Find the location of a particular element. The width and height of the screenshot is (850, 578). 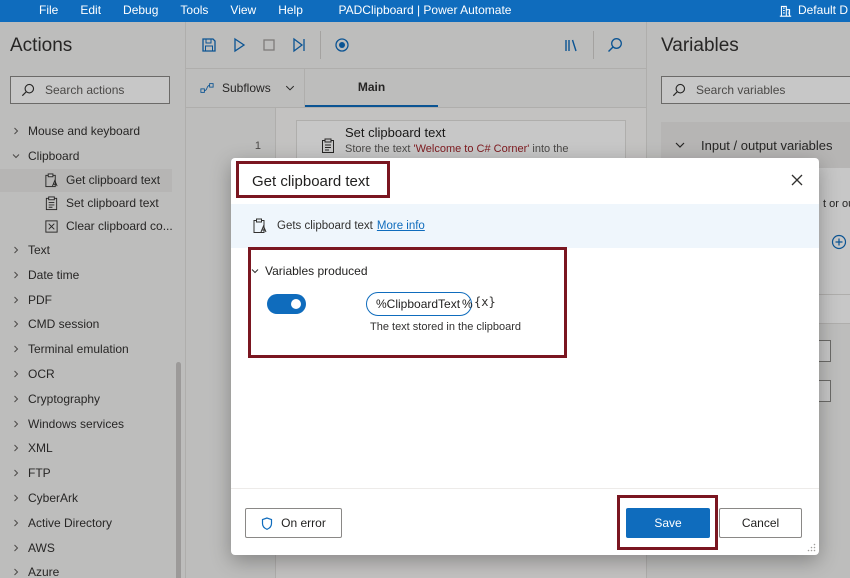

shield-icon is located at coordinates (267, 523).